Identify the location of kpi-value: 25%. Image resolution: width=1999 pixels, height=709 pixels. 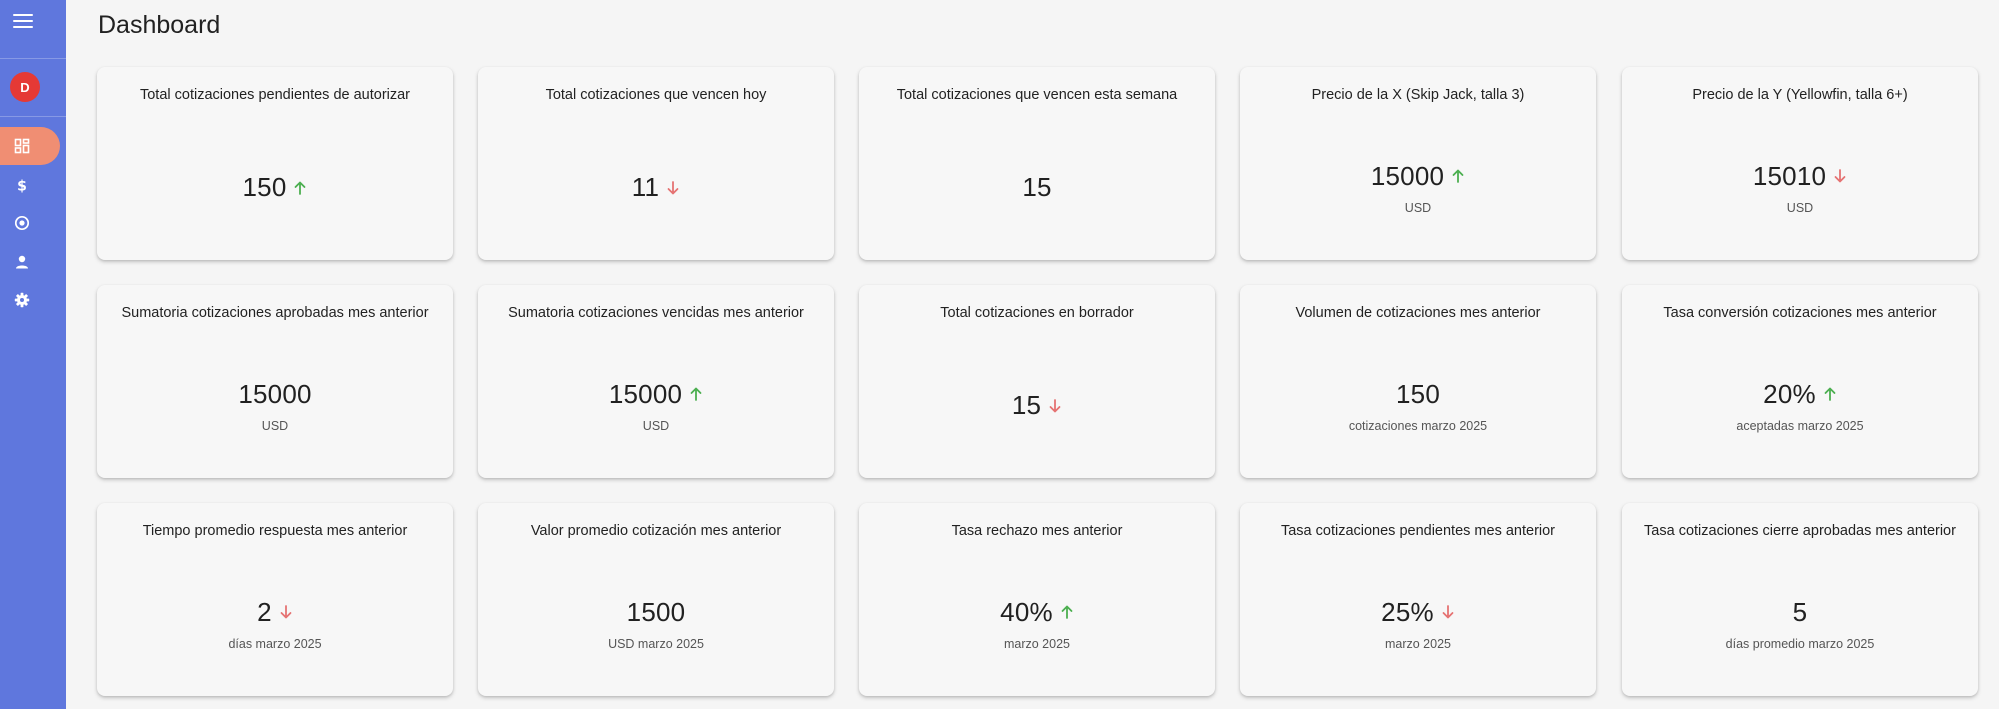
(1407, 611).